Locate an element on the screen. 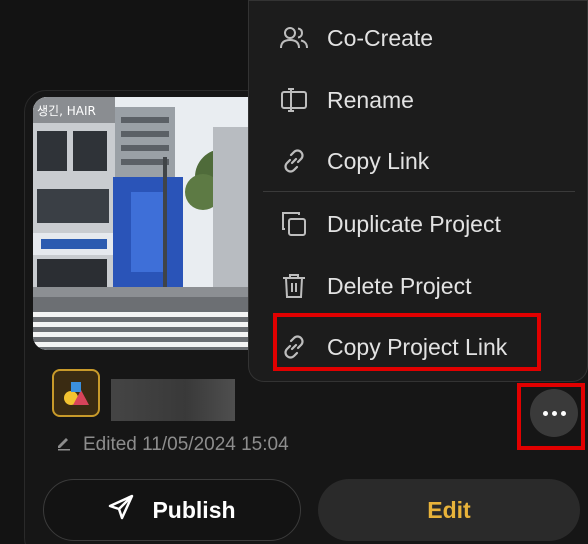  more-button-highlight is located at coordinates (551, 416).